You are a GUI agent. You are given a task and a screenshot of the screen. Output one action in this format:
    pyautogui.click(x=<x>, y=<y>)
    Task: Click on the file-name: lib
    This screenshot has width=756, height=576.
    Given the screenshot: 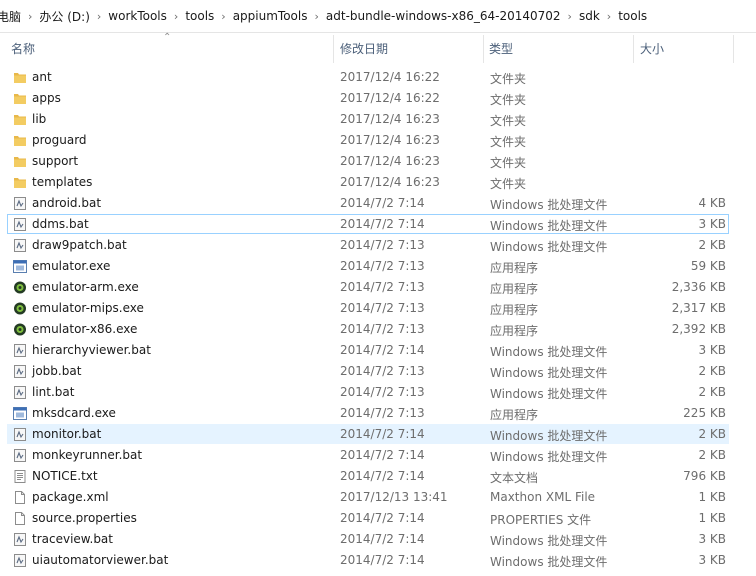 What is the action you would take?
    pyautogui.click(x=39, y=119)
    